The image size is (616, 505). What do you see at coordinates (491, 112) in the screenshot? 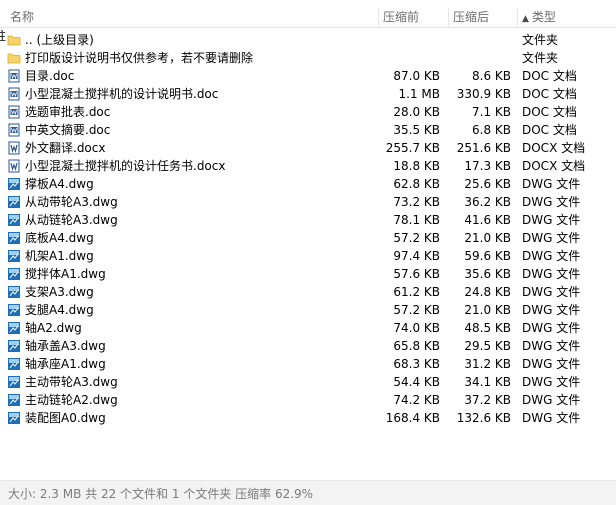
I see `file-original-size: 7.1 KB` at bounding box center [491, 112].